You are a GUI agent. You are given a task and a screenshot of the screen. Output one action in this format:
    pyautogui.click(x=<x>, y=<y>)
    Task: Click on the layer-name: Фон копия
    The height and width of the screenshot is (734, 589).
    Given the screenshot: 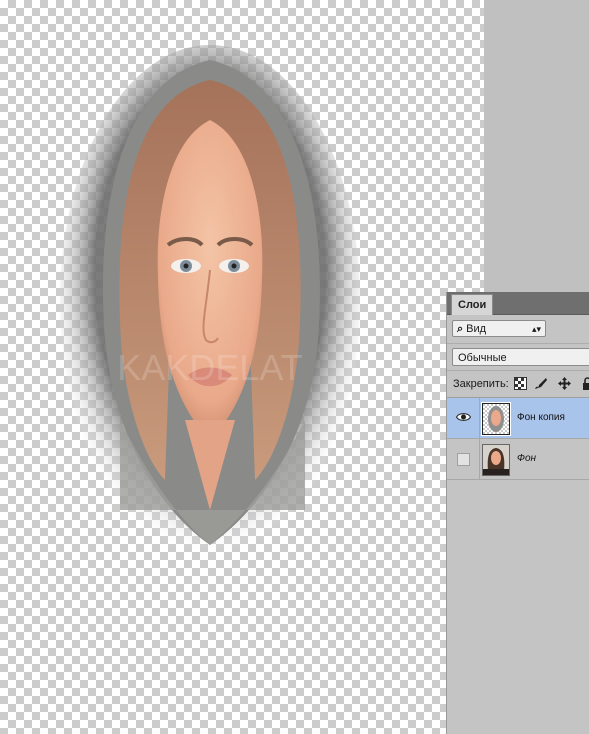 What is the action you would take?
    pyautogui.click(x=541, y=418)
    